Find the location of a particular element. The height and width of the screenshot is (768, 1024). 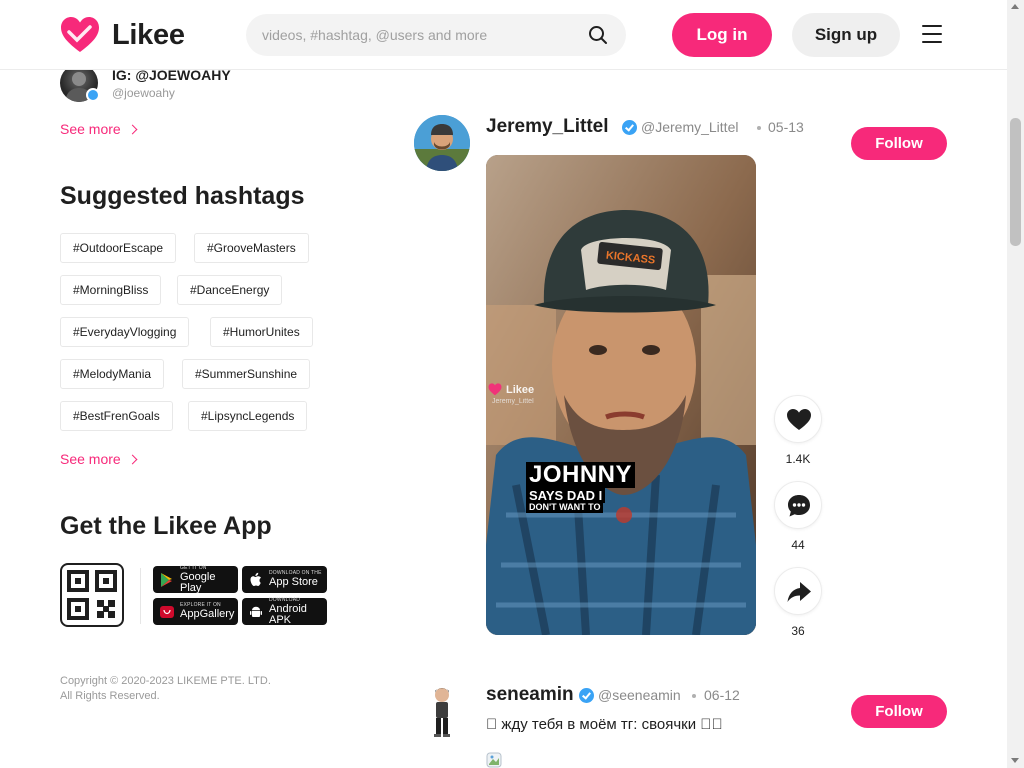

scroll-down-arrow-icon is located at coordinates (1015, 760).